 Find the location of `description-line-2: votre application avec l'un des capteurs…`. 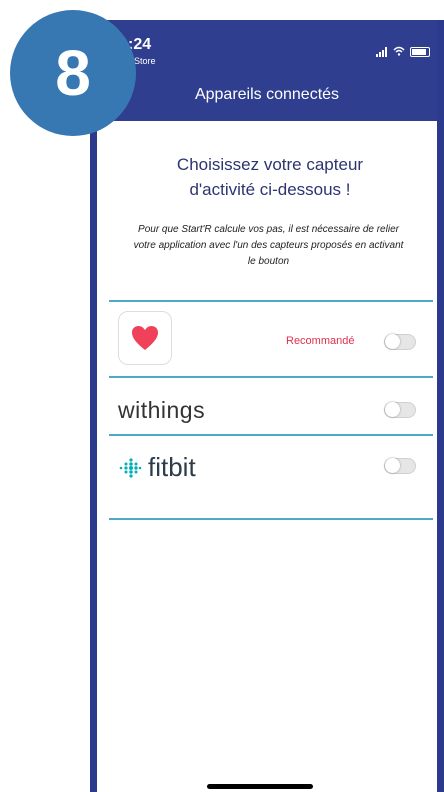

description-line-2: votre application avec l'un des capteurs… is located at coordinates (268, 245).